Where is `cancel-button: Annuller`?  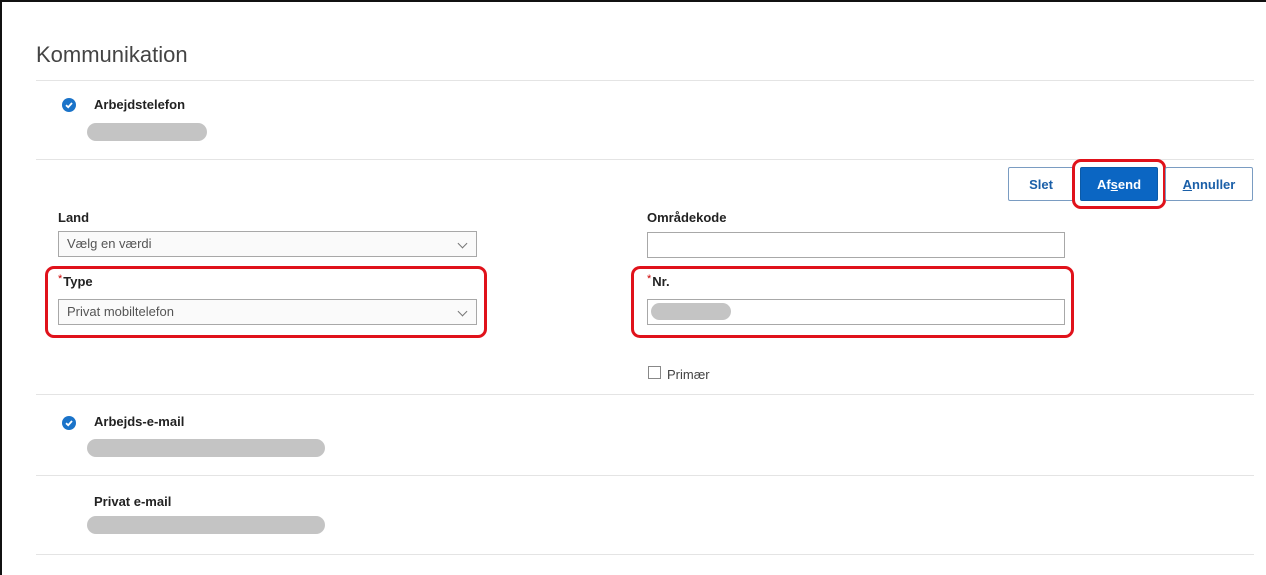 cancel-button: Annuller is located at coordinates (1209, 184).